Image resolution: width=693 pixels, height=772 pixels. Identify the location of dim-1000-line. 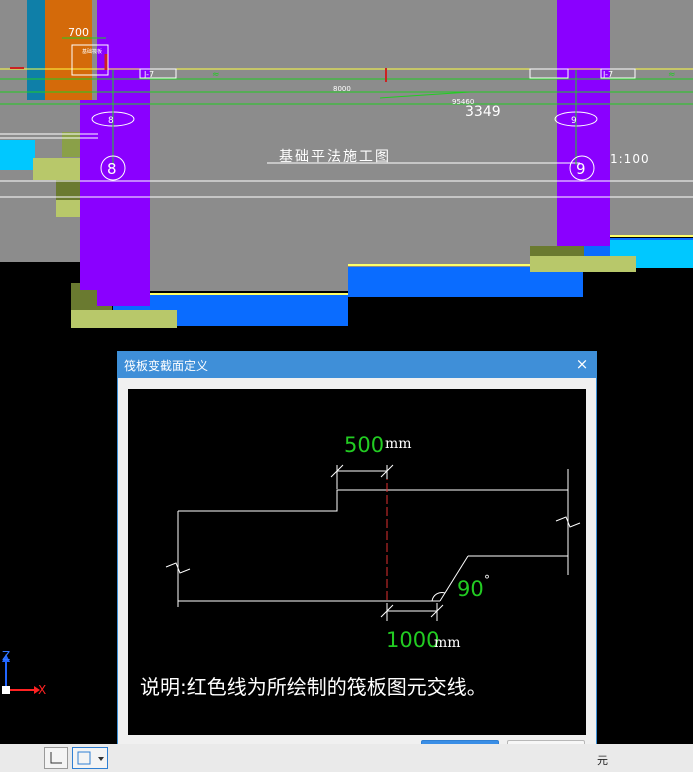
(412, 612).